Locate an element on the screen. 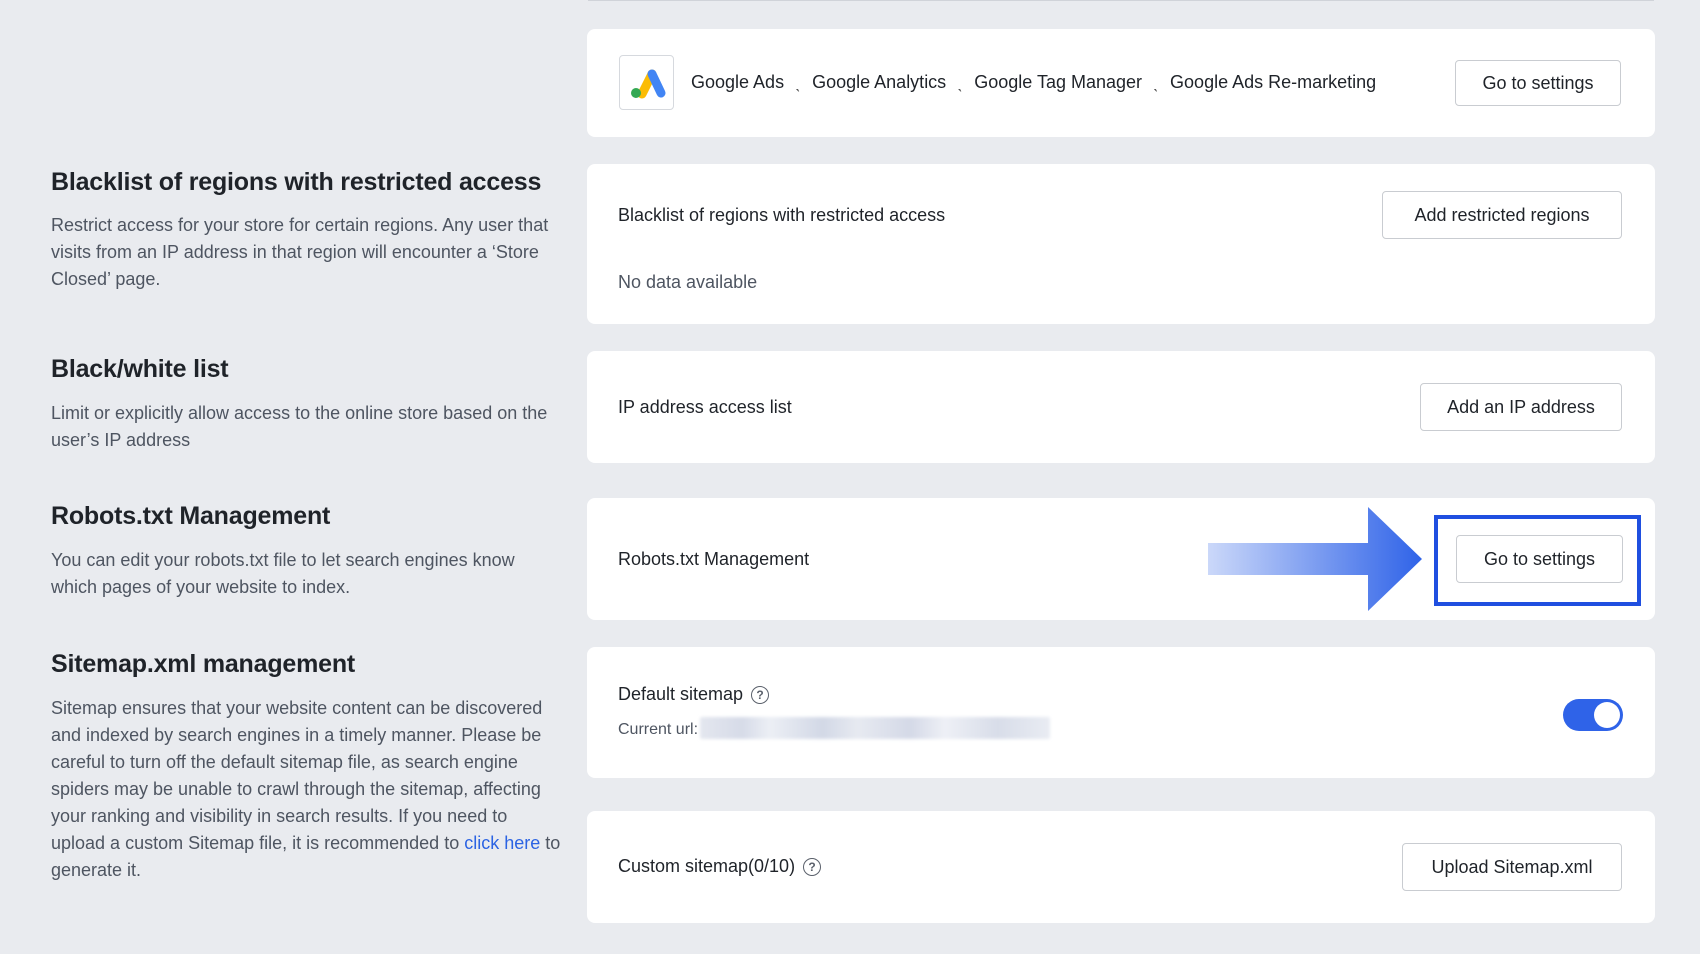  integration-google-ads: Google Ads is located at coordinates (738, 82).